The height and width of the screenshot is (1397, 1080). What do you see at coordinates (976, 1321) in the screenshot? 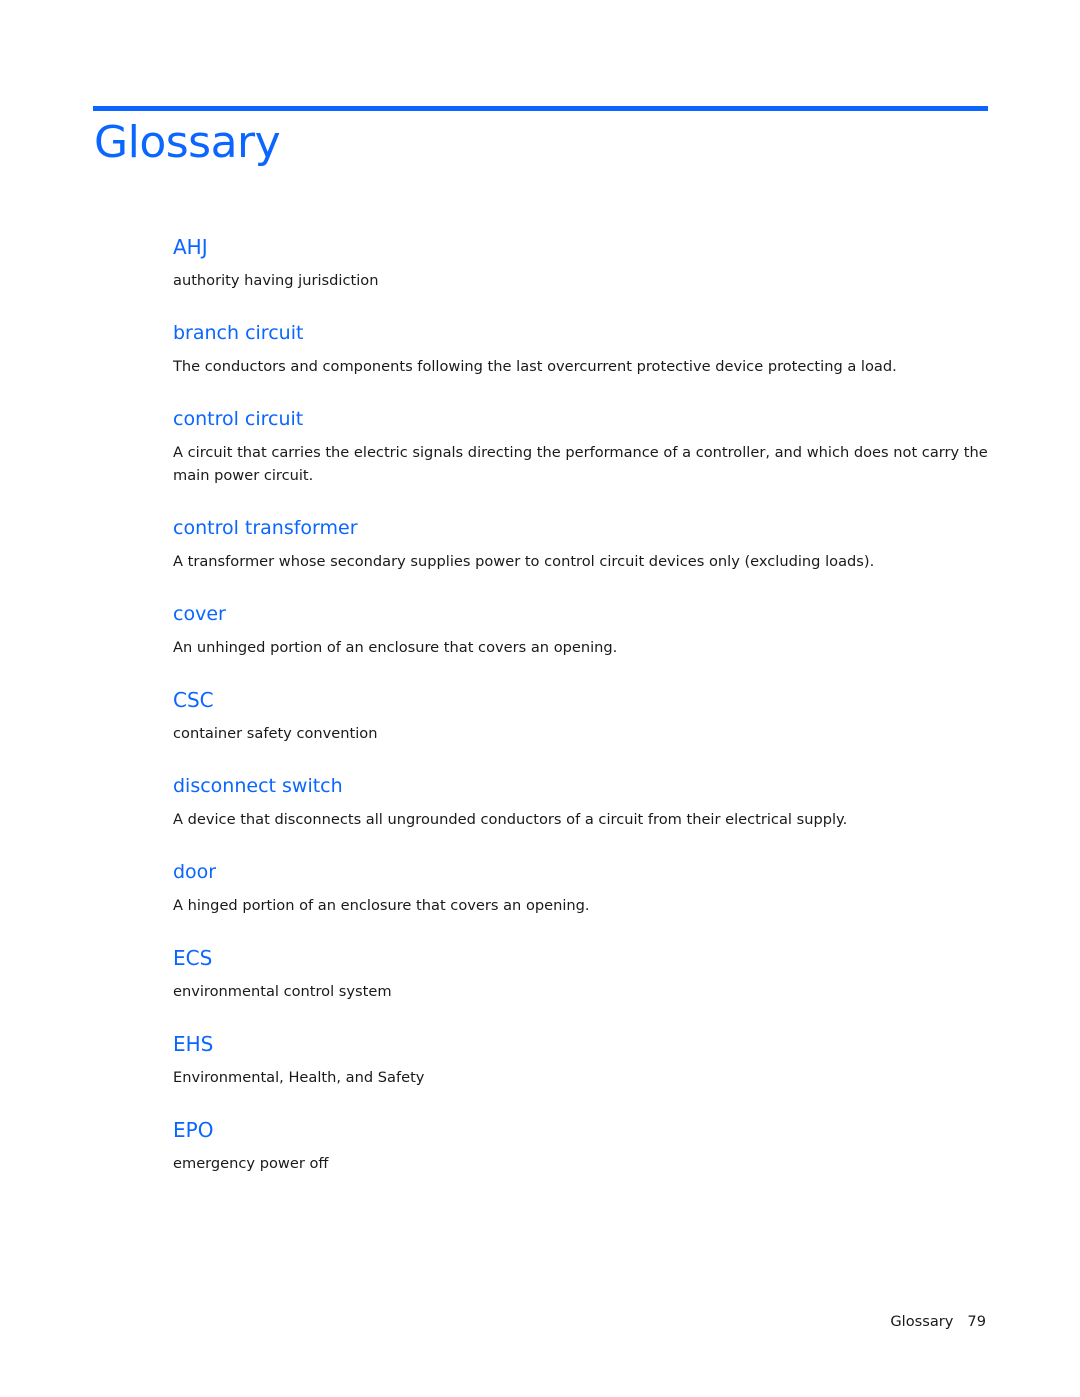
I see `page-number: 79` at bounding box center [976, 1321].